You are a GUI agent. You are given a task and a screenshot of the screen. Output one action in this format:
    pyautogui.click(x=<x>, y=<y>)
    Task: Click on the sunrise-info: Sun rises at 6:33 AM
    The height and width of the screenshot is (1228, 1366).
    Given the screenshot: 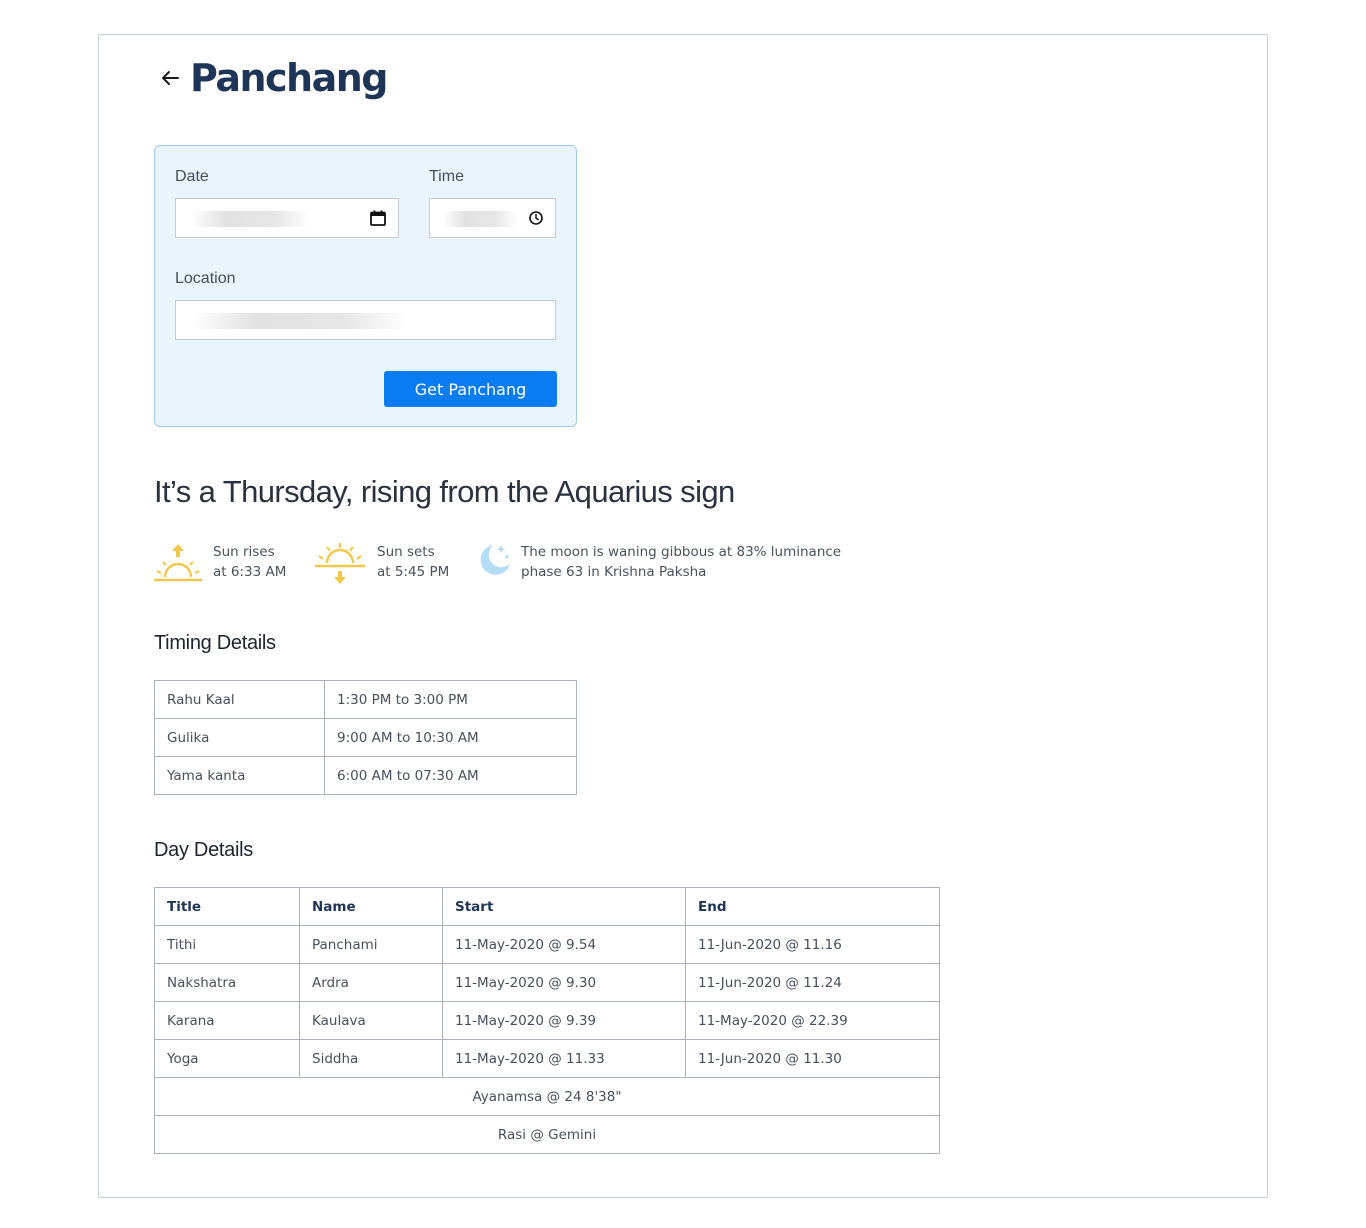 What is the action you would take?
    pyautogui.click(x=219, y=563)
    